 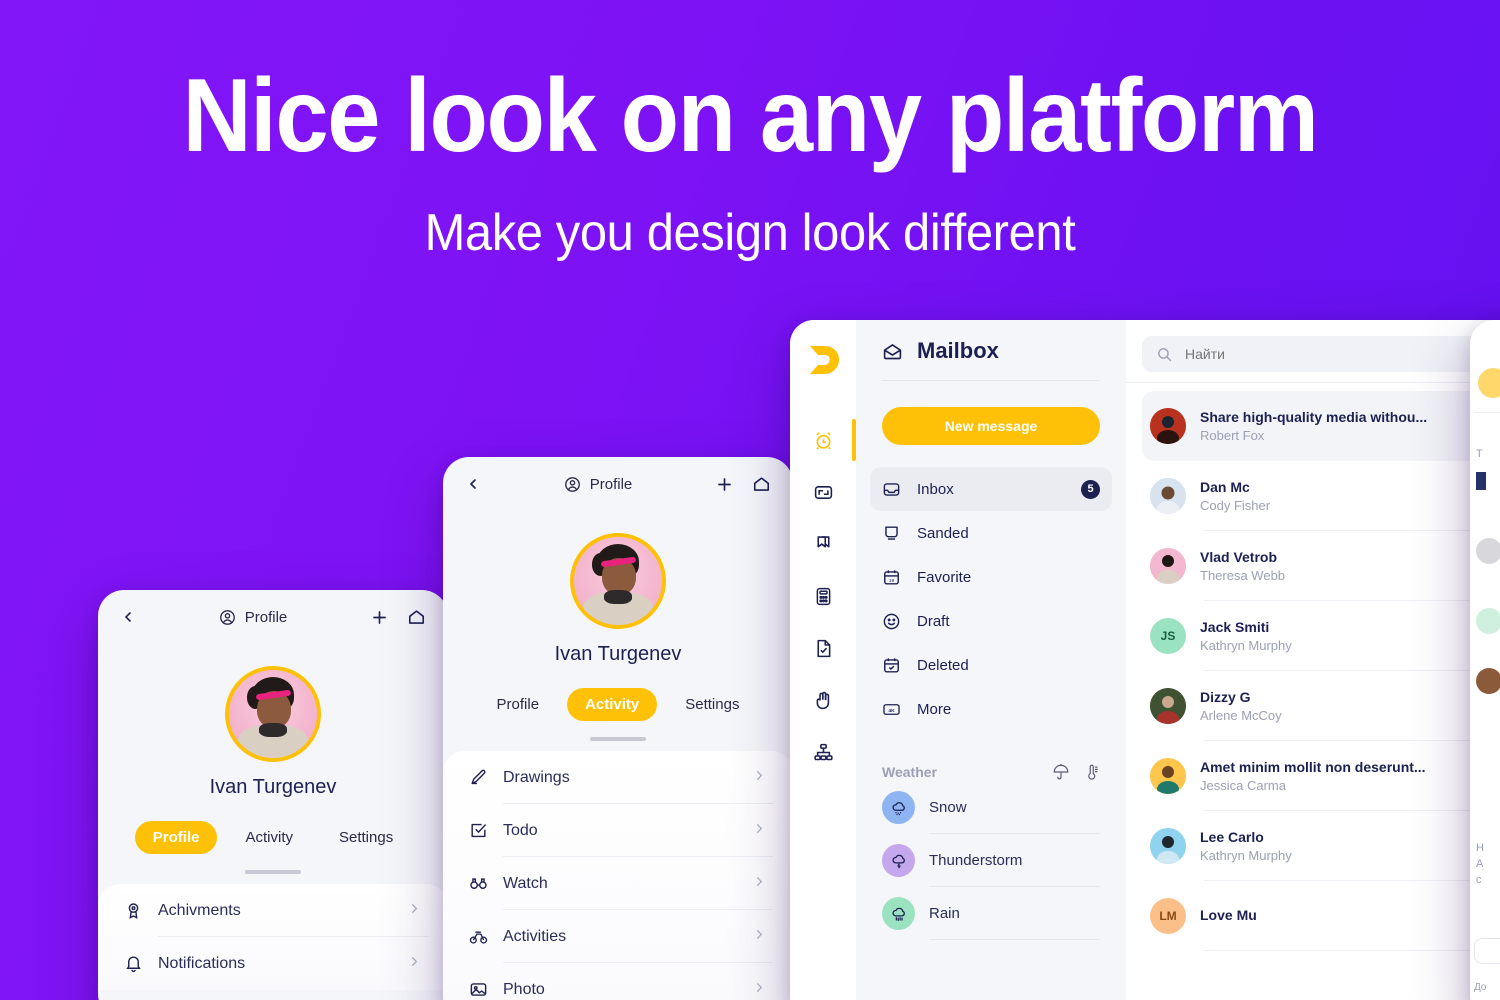 What do you see at coordinates (483, 777) in the screenshot?
I see `pen-icon` at bounding box center [483, 777].